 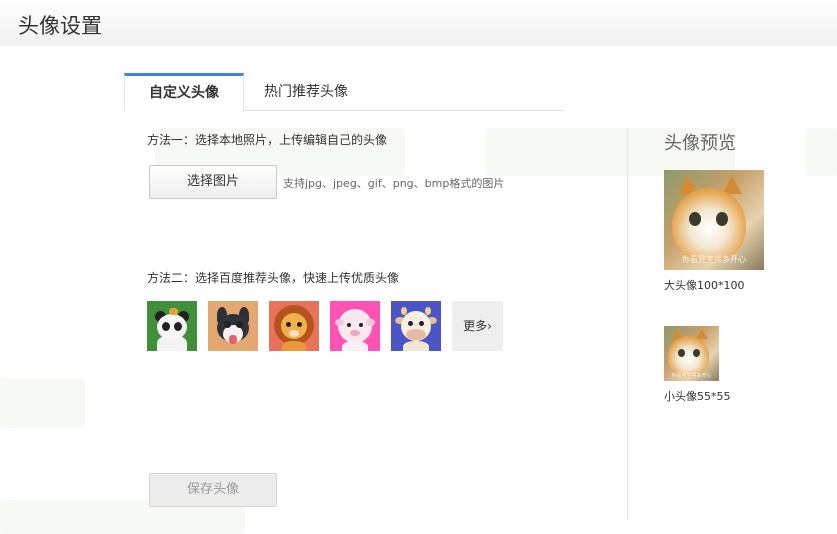 What do you see at coordinates (627, 324) in the screenshot?
I see `vertical-divider` at bounding box center [627, 324].